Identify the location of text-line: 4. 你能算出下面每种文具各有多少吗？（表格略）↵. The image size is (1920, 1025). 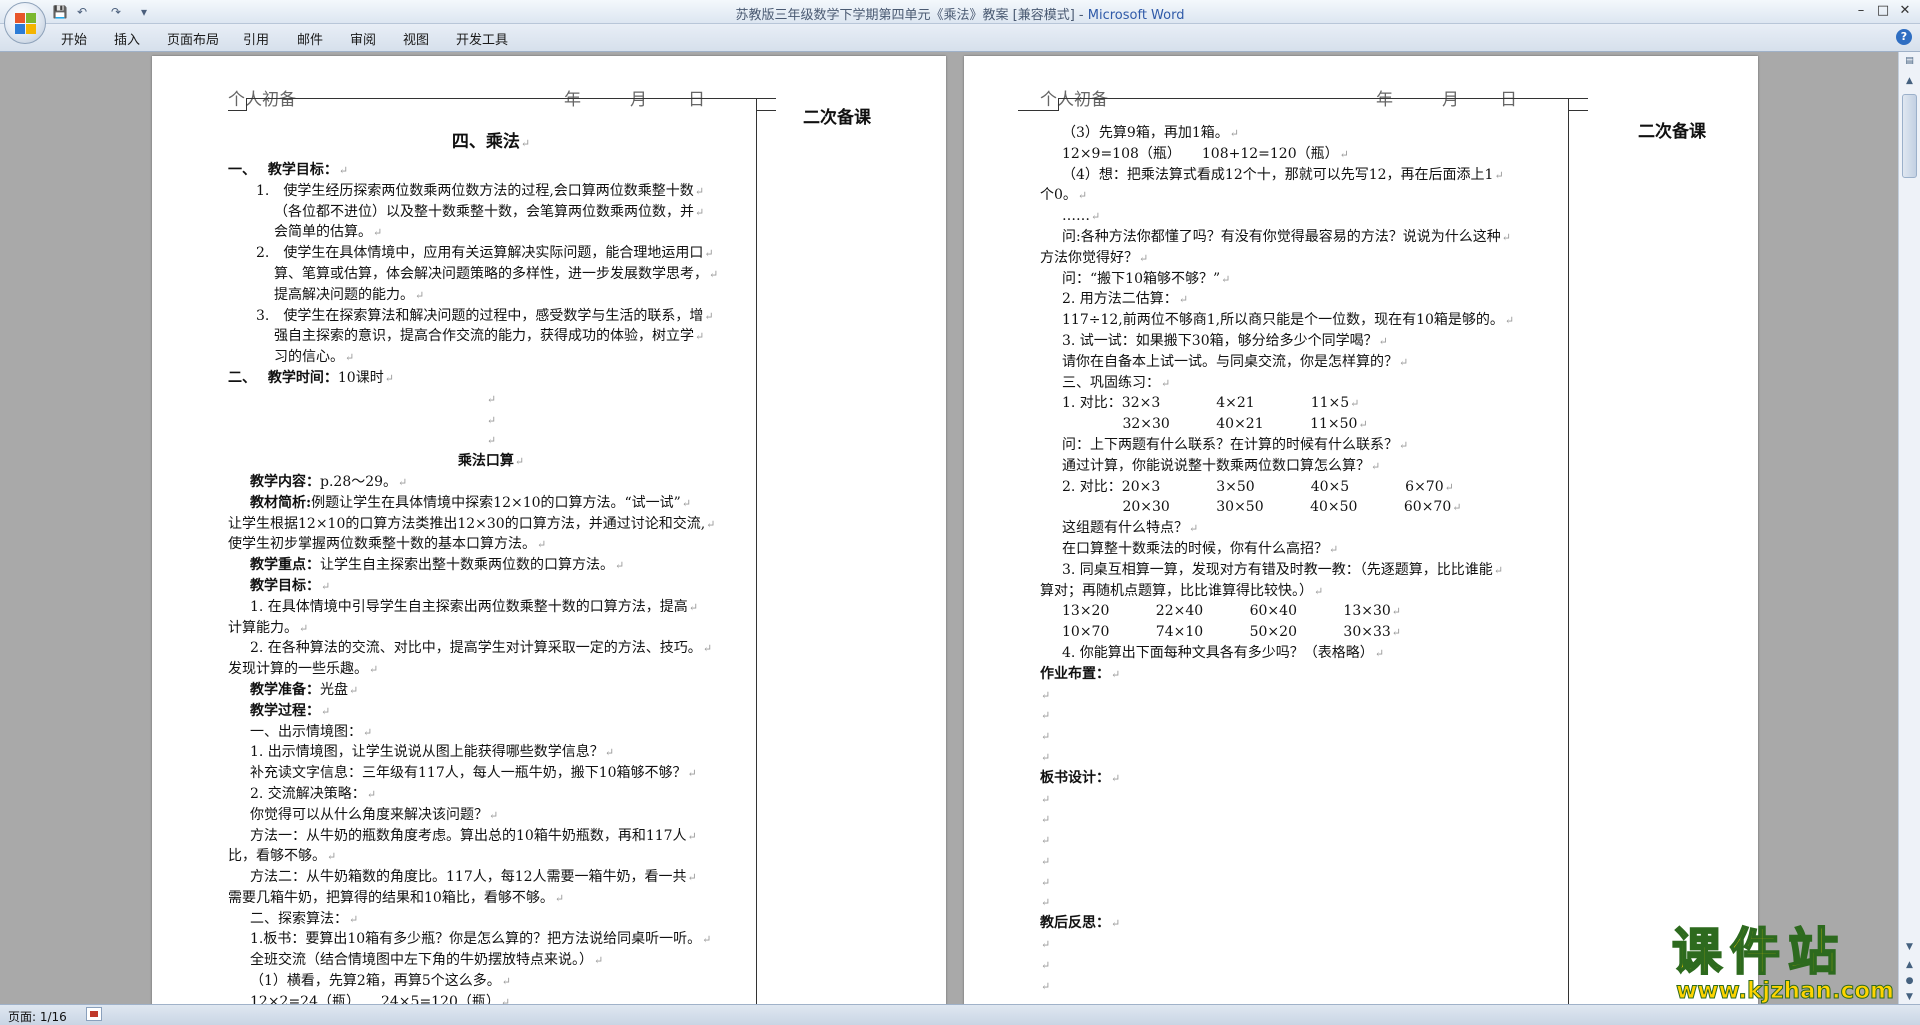
(1223, 652).